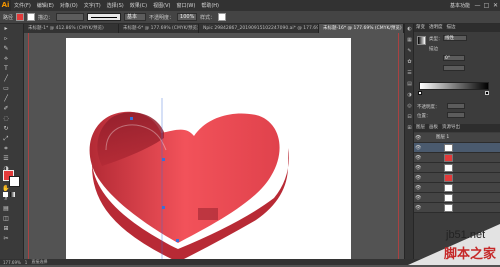 This screenshot has width=500, height=267. I want to click on watermark-site-name: 脚本之家, so click(470, 254).